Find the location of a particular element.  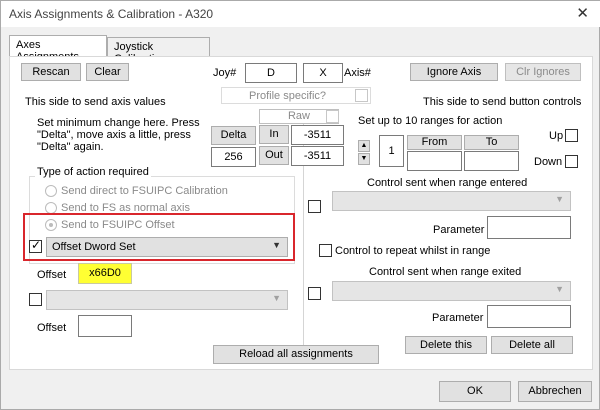

range-down-arrow: ▼ is located at coordinates (364, 159).